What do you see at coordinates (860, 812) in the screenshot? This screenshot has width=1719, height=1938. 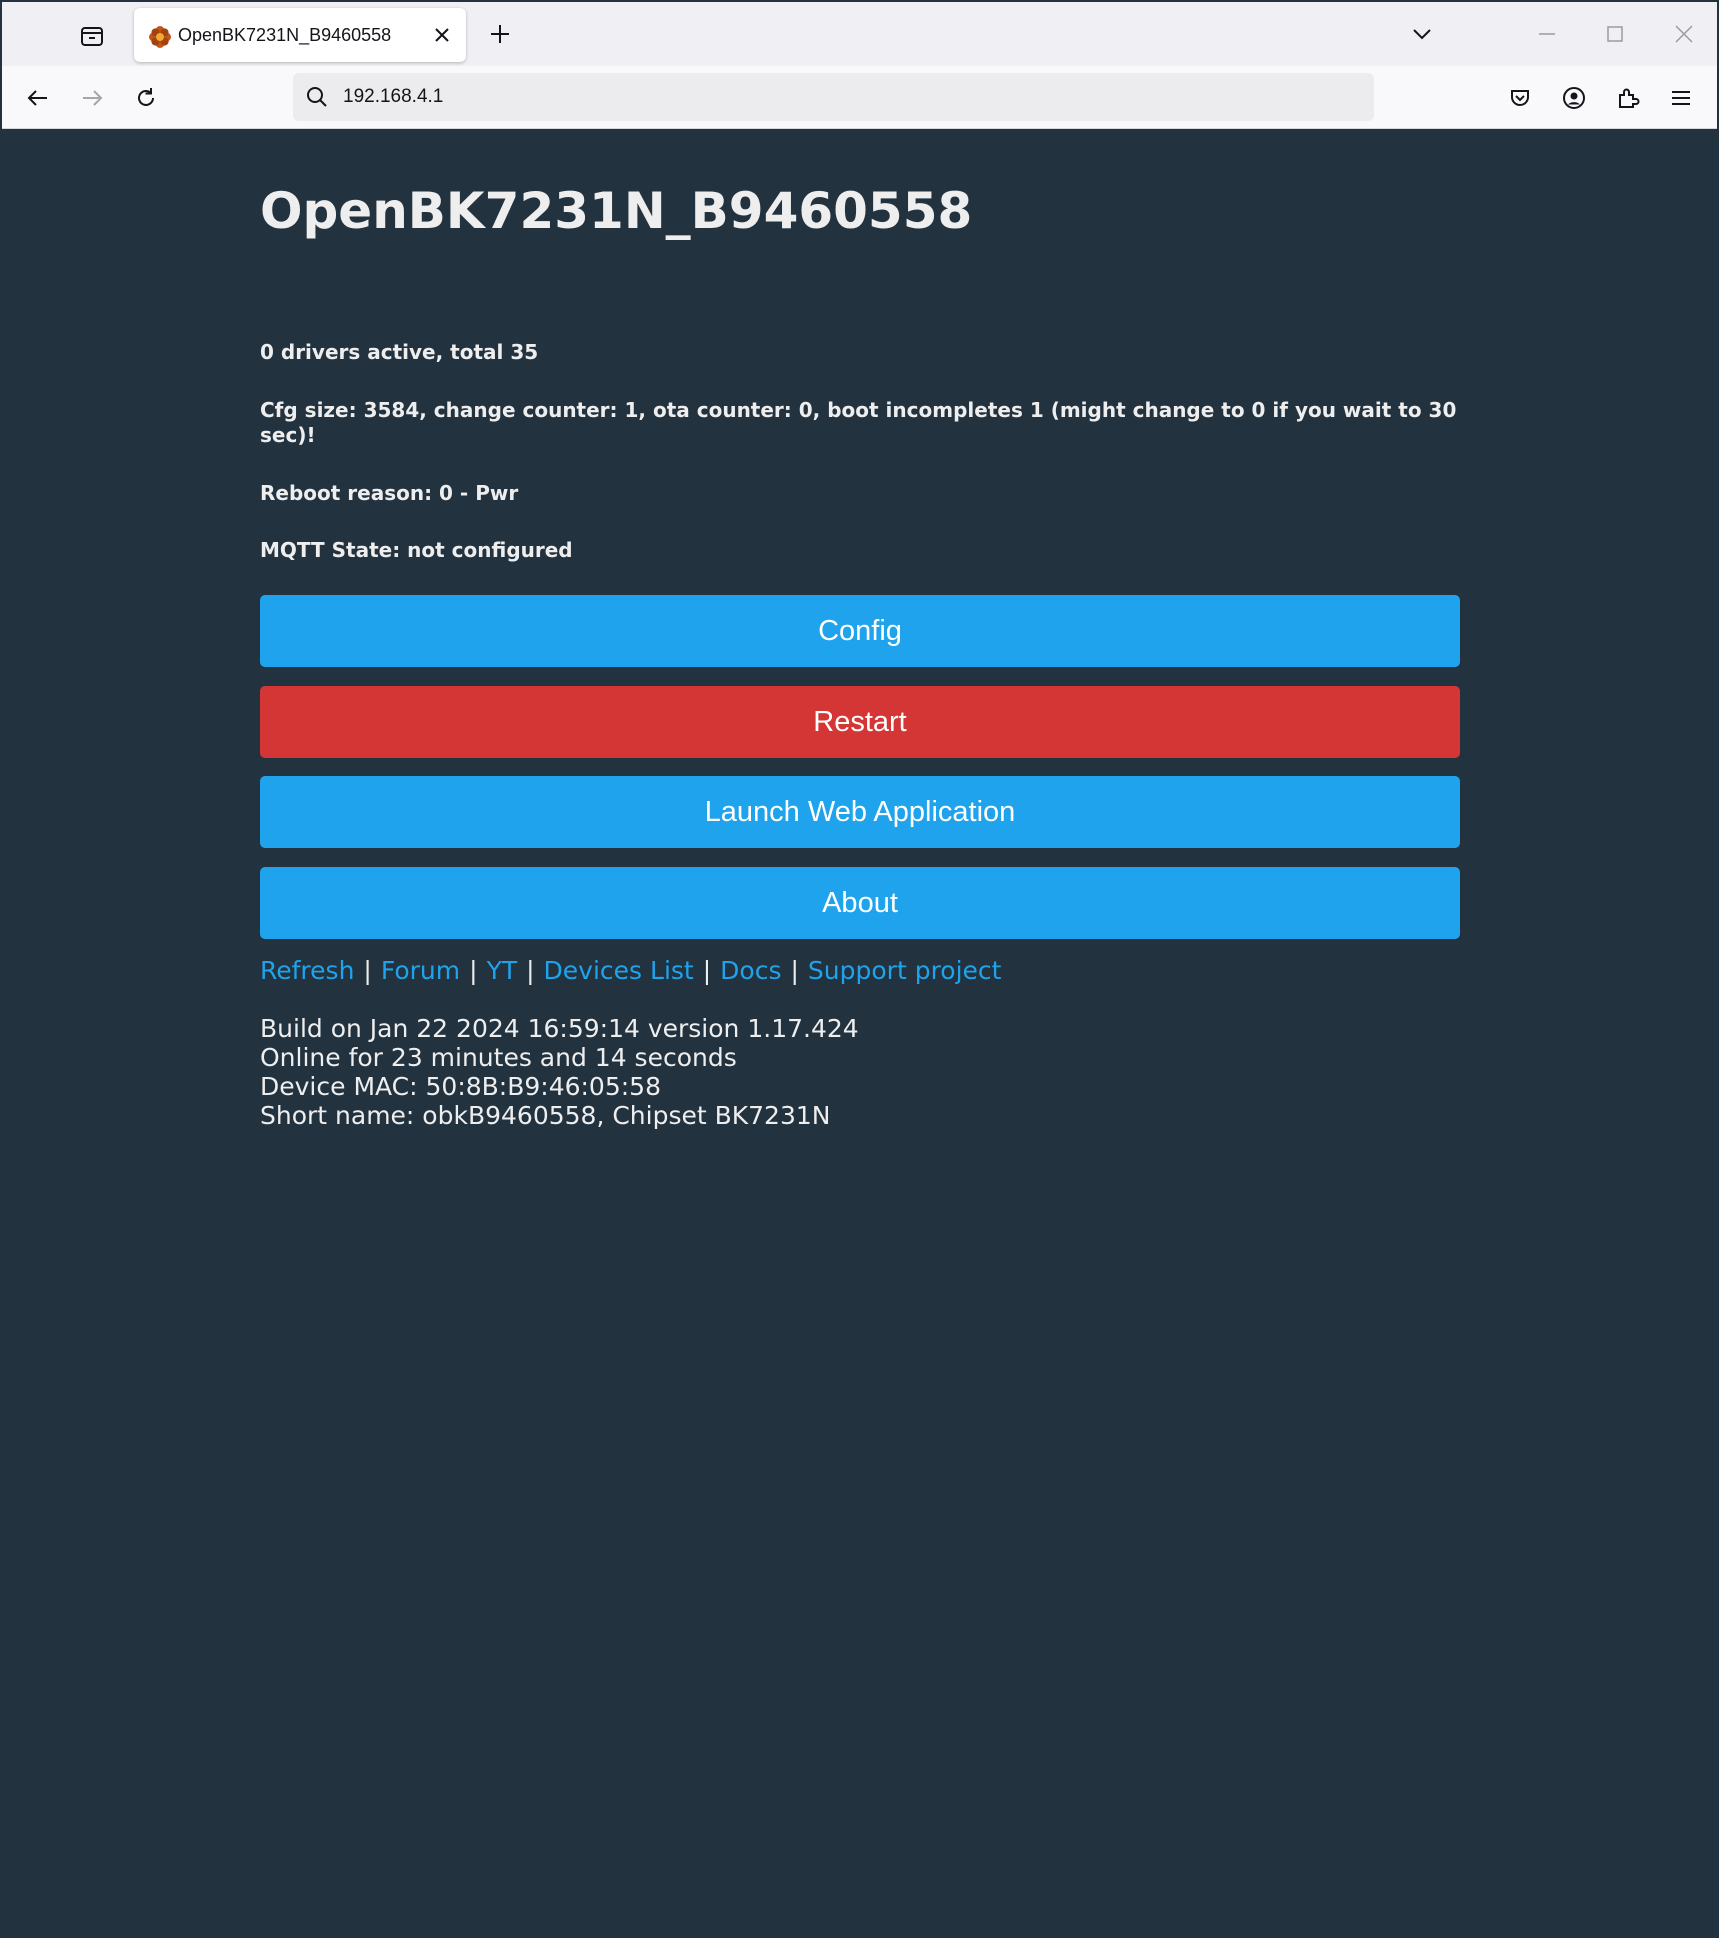 I see `launch-web-application-button: Launch Web Application` at bounding box center [860, 812].